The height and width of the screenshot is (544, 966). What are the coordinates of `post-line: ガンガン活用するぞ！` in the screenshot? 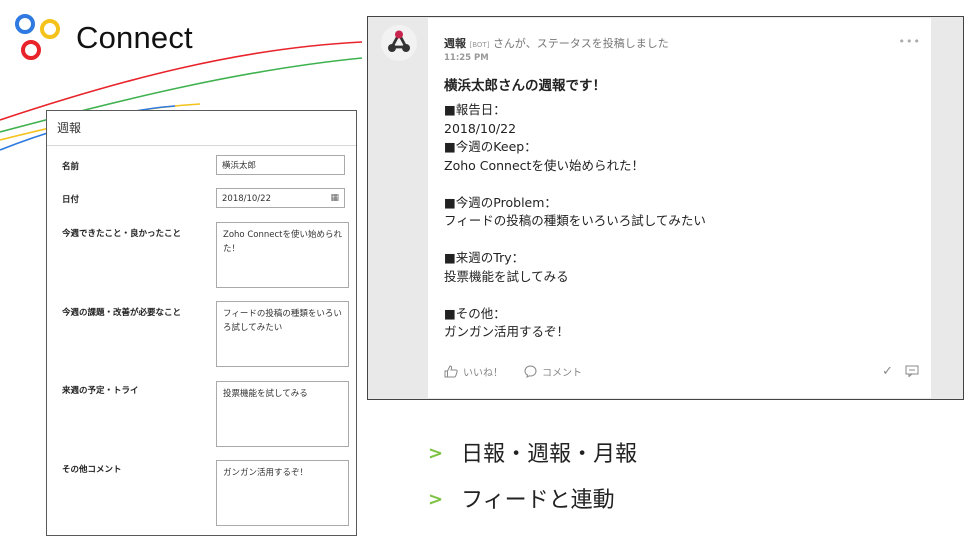 It's located at (507, 331).